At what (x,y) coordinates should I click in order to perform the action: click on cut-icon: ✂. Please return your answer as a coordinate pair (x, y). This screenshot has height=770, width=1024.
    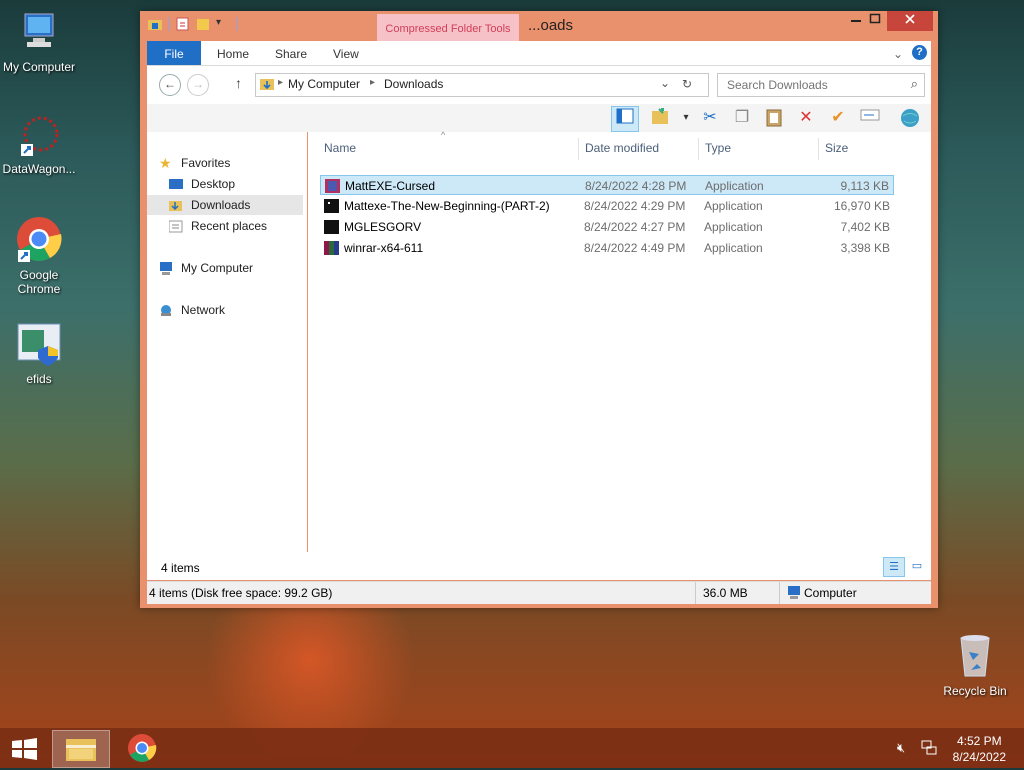
    Looking at the image, I should click on (710, 118).